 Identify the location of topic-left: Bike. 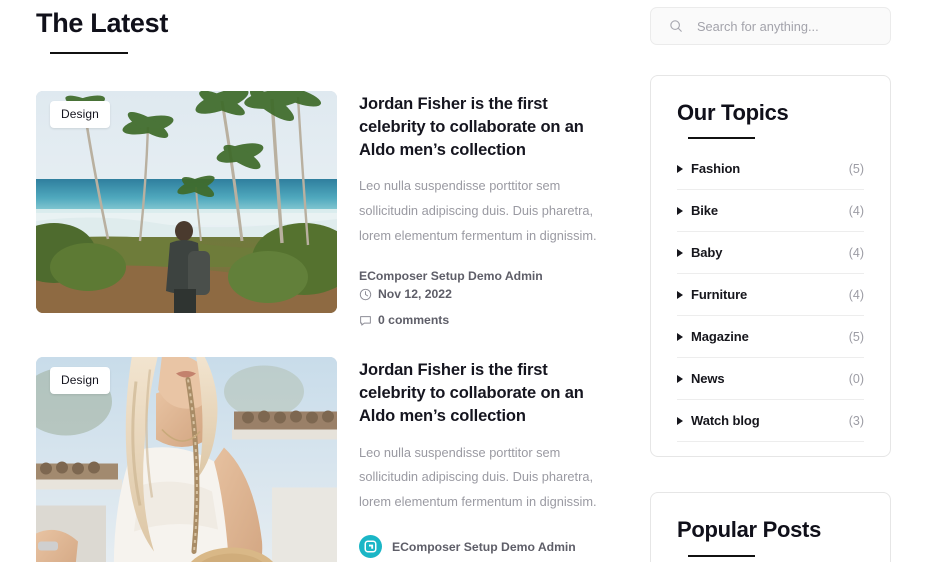
(697, 210).